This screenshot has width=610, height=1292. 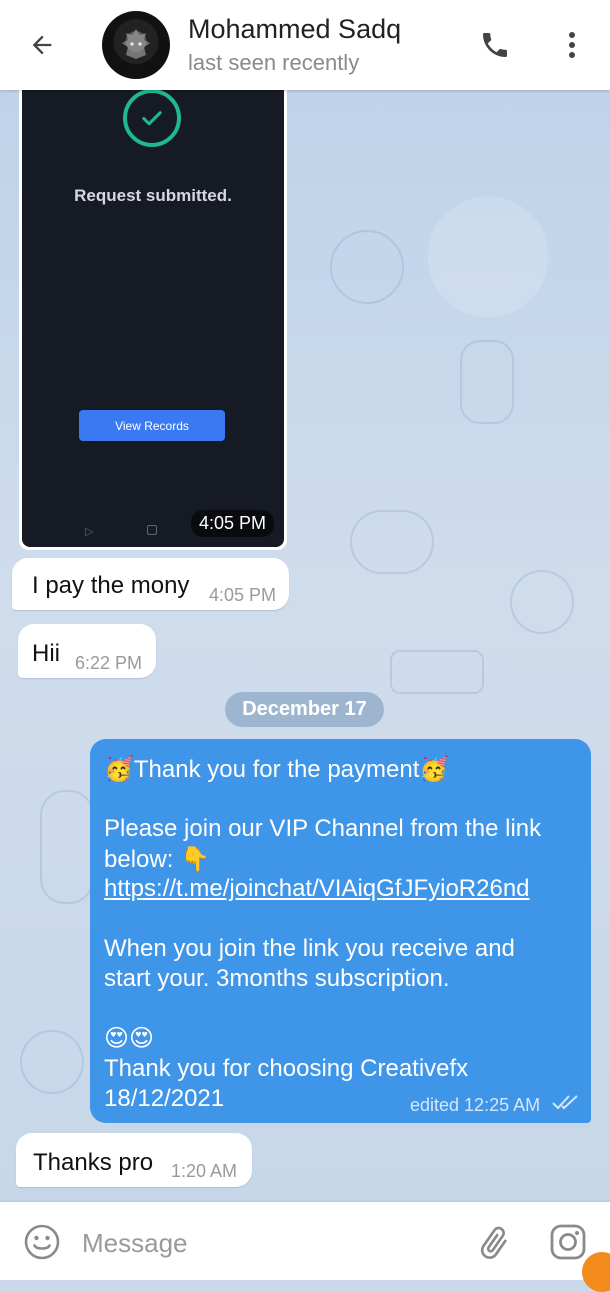 I want to click on emoji-button, so click(x=42, y=1242).